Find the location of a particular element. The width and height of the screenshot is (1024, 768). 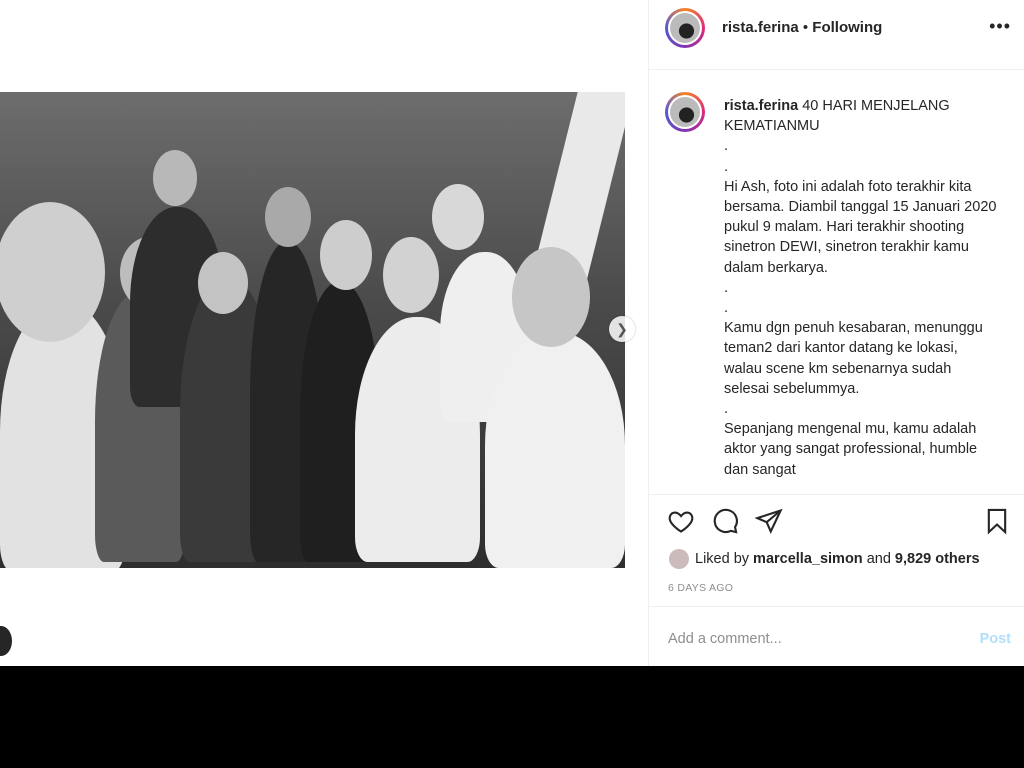

following-button: Following is located at coordinates (847, 27).